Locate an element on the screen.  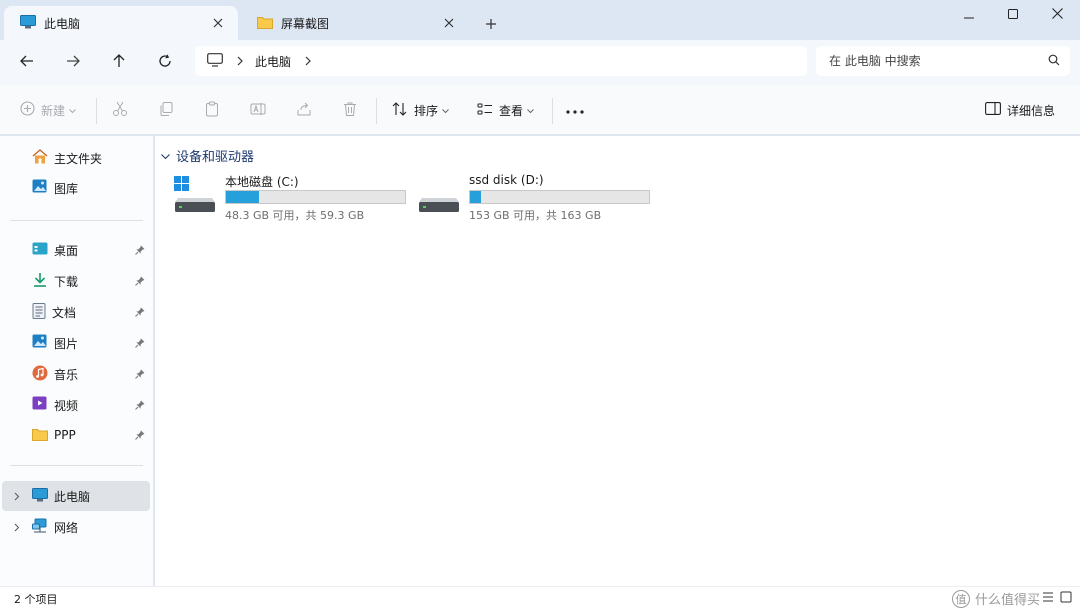
details-view-icon is located at coordinates (1048, 598).